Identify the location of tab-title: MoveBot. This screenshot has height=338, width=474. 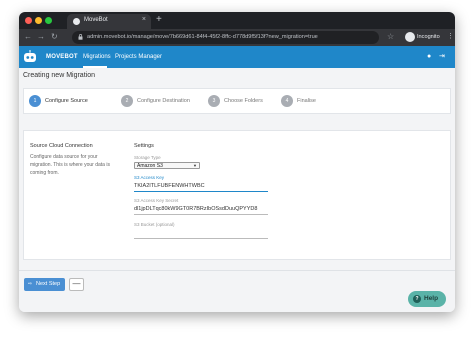
(96, 20).